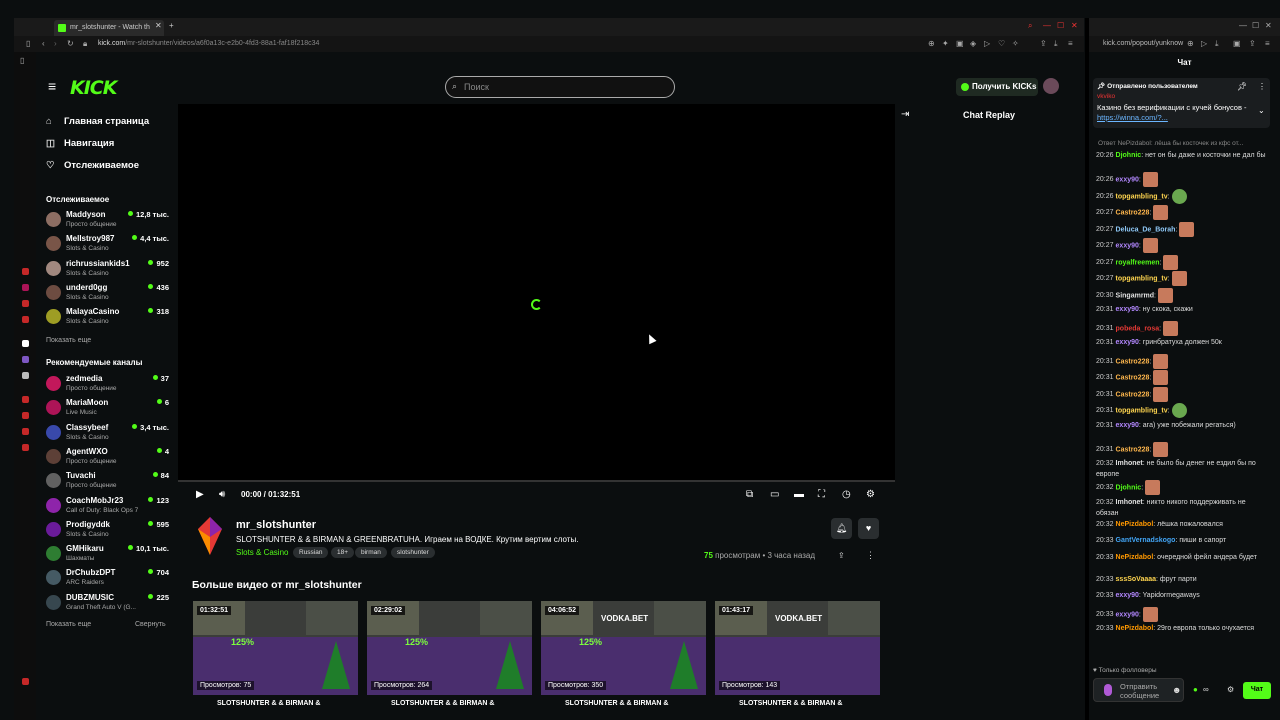 The image size is (1280, 720). What do you see at coordinates (92, 165) in the screenshot?
I see `nav-following: ♡ Отслеживаемое` at bounding box center [92, 165].